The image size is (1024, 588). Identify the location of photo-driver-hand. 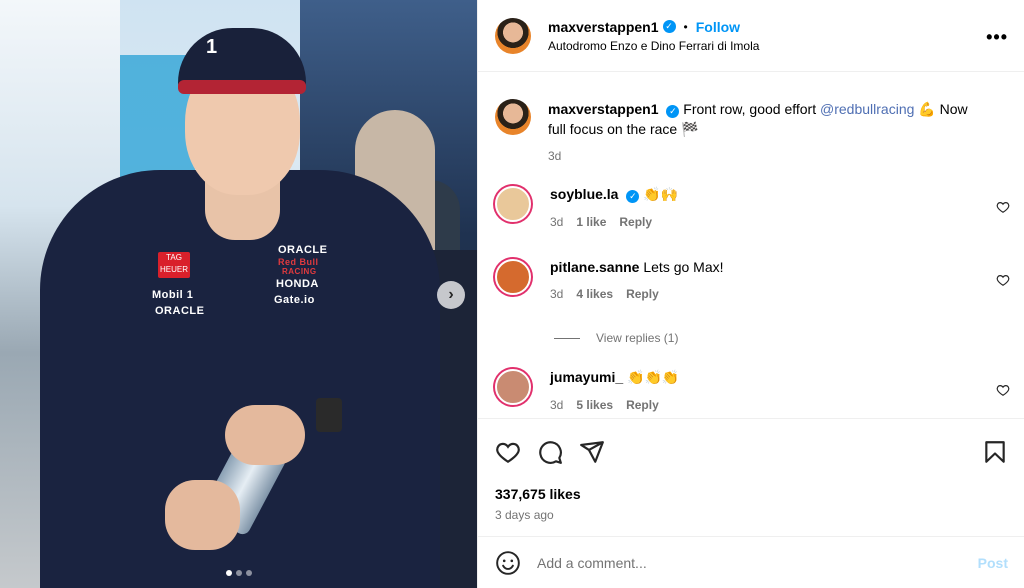
(265, 435).